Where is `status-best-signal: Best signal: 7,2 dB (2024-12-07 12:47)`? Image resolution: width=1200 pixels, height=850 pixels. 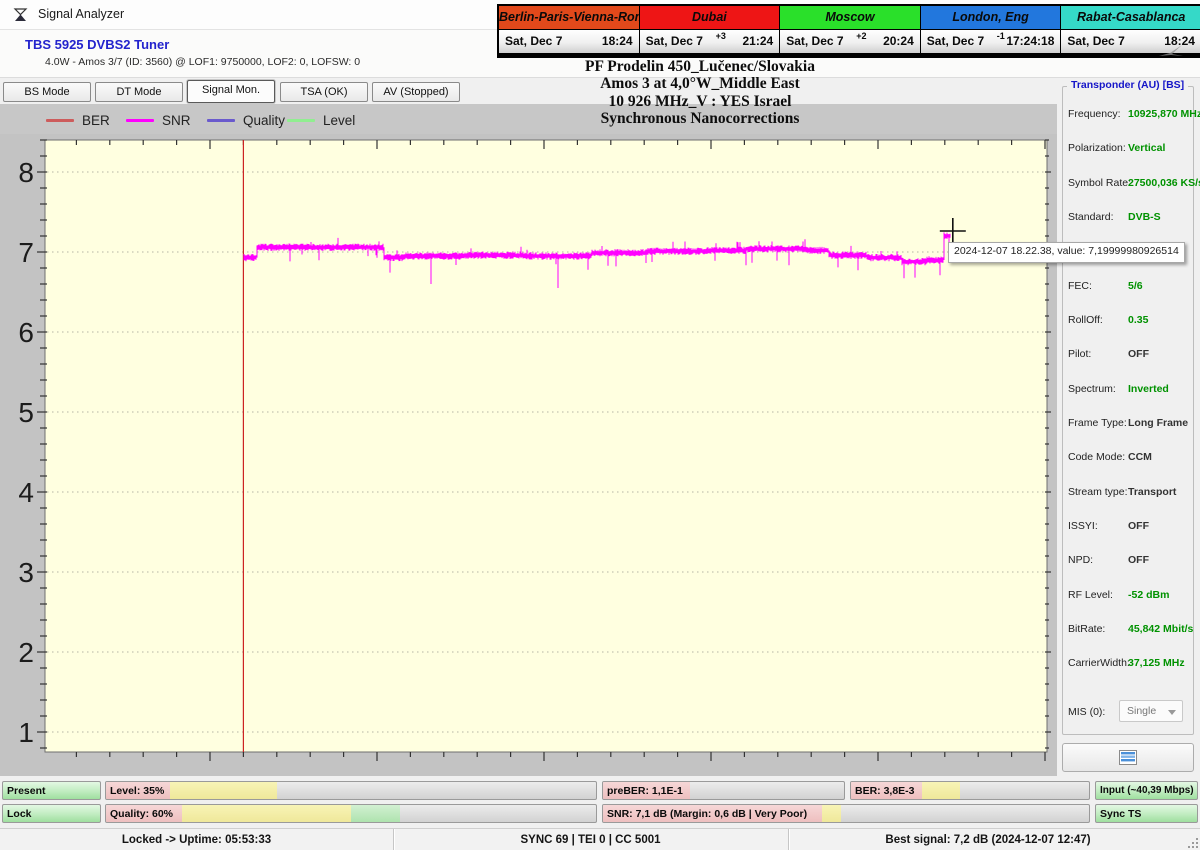
status-best-signal: Best signal: 7,2 dB (2024-12-07 12:47) is located at coordinates (988, 840).